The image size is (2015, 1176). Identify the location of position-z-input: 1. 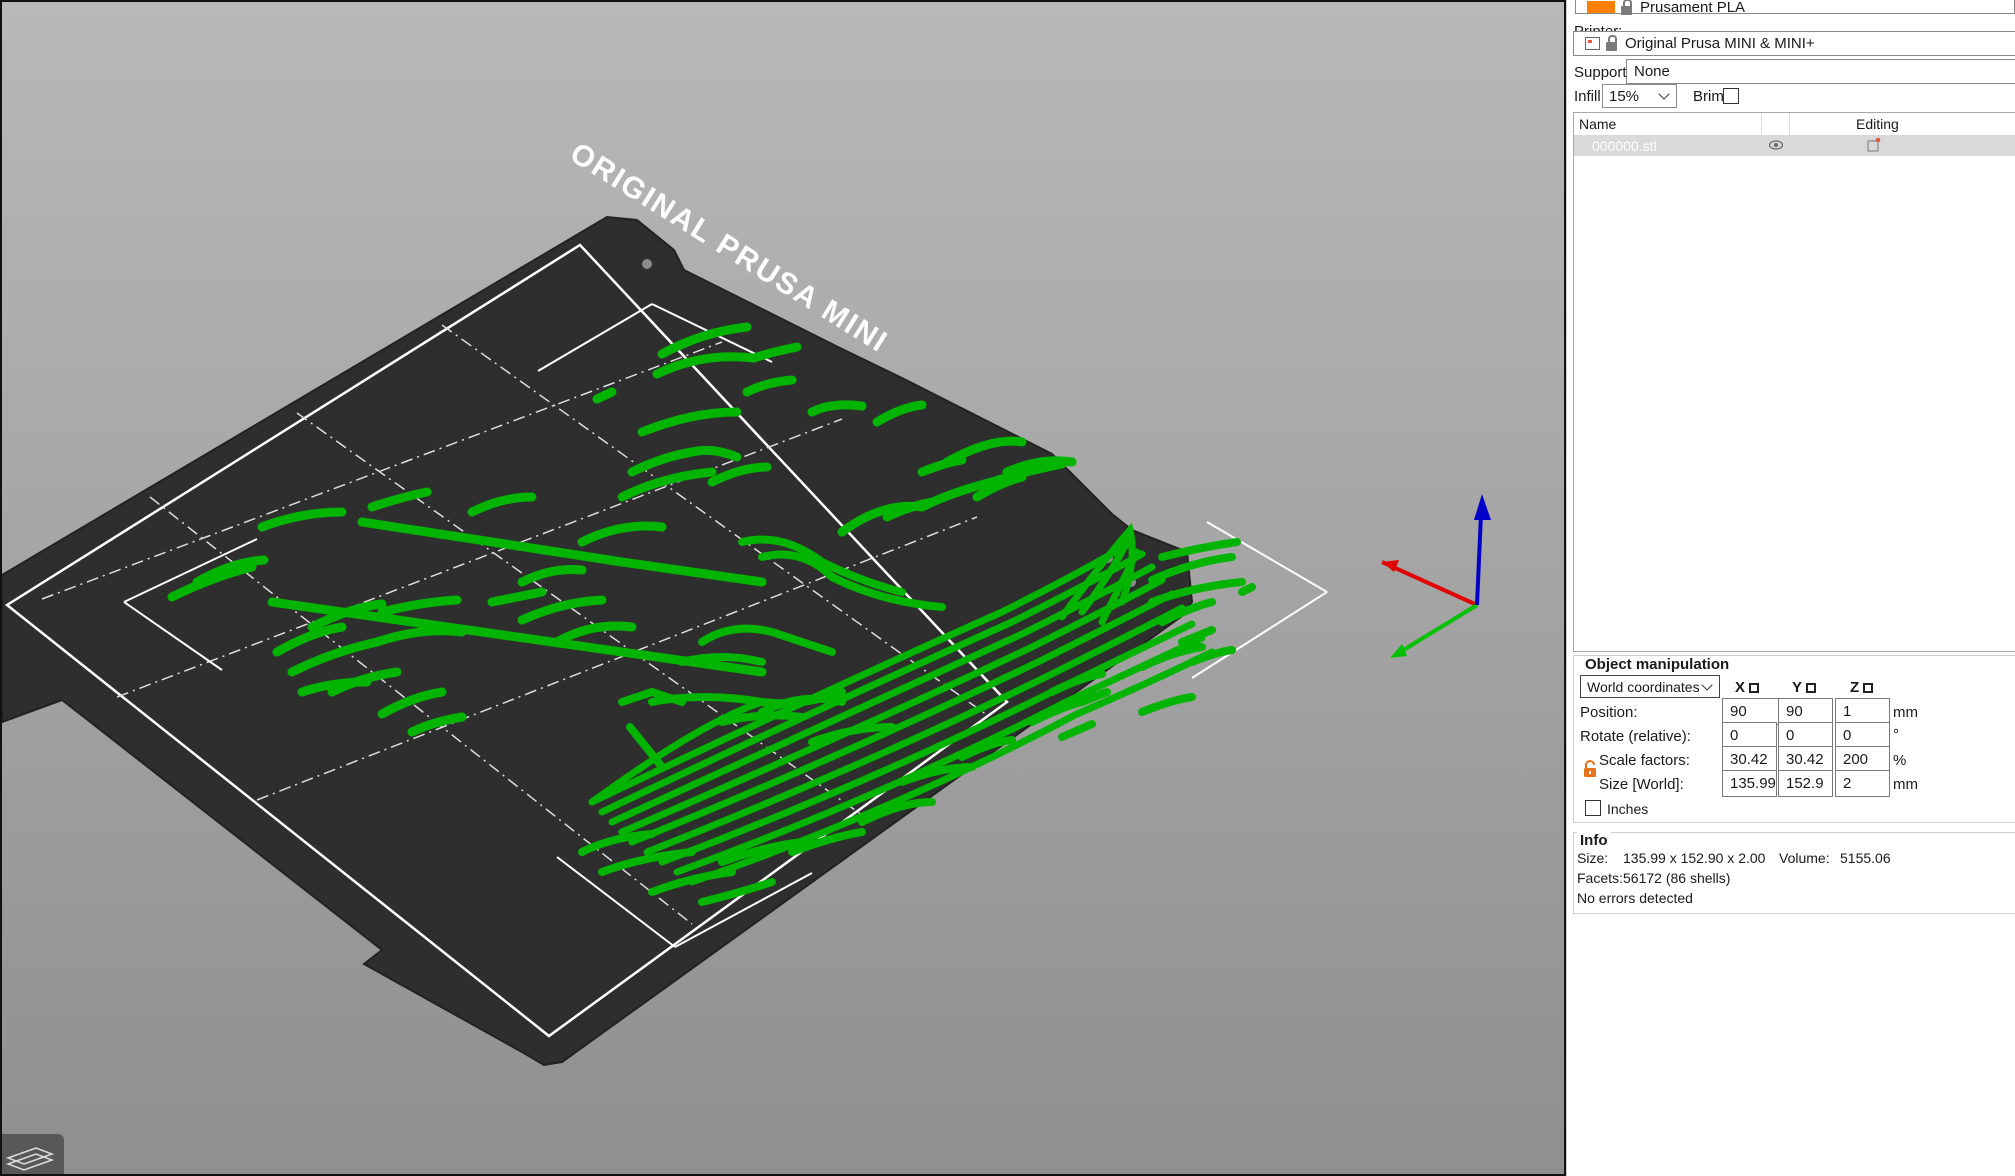
(1862, 711).